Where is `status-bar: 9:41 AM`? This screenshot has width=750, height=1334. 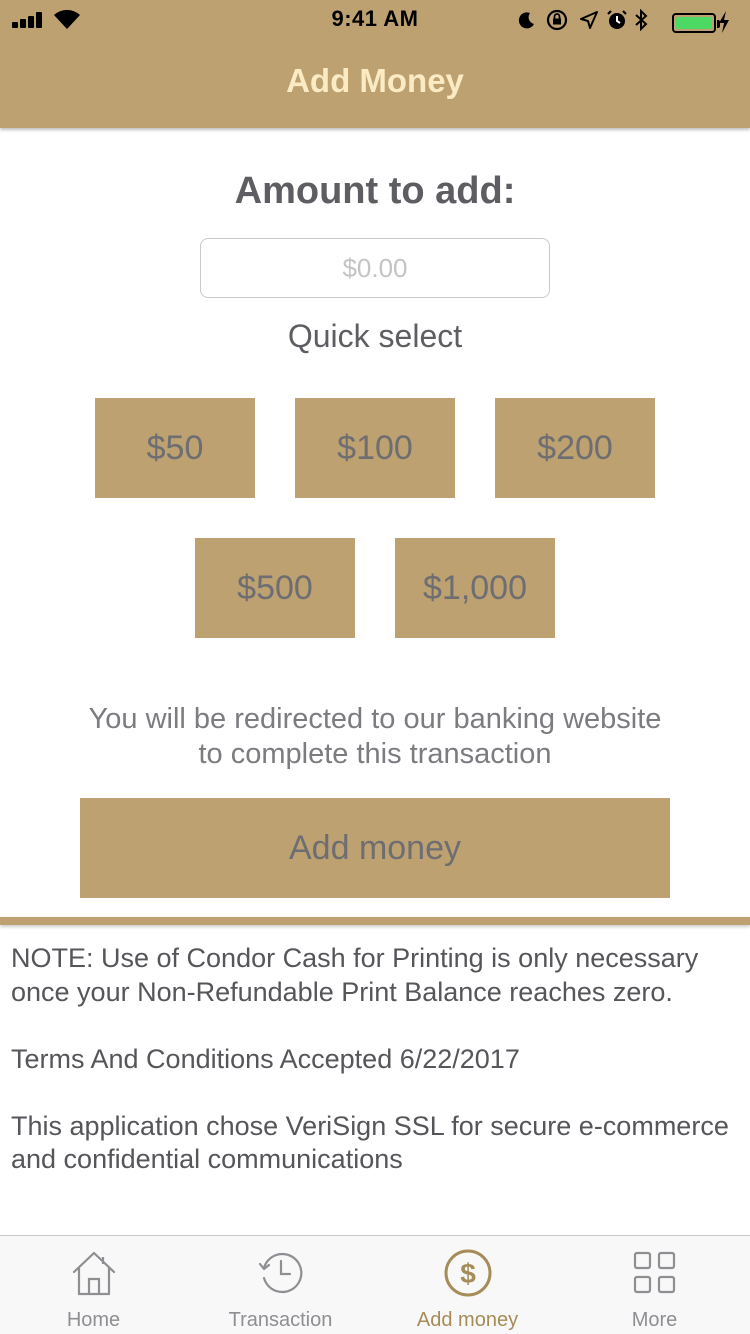
status-bar: 9:41 AM is located at coordinates (375, 20).